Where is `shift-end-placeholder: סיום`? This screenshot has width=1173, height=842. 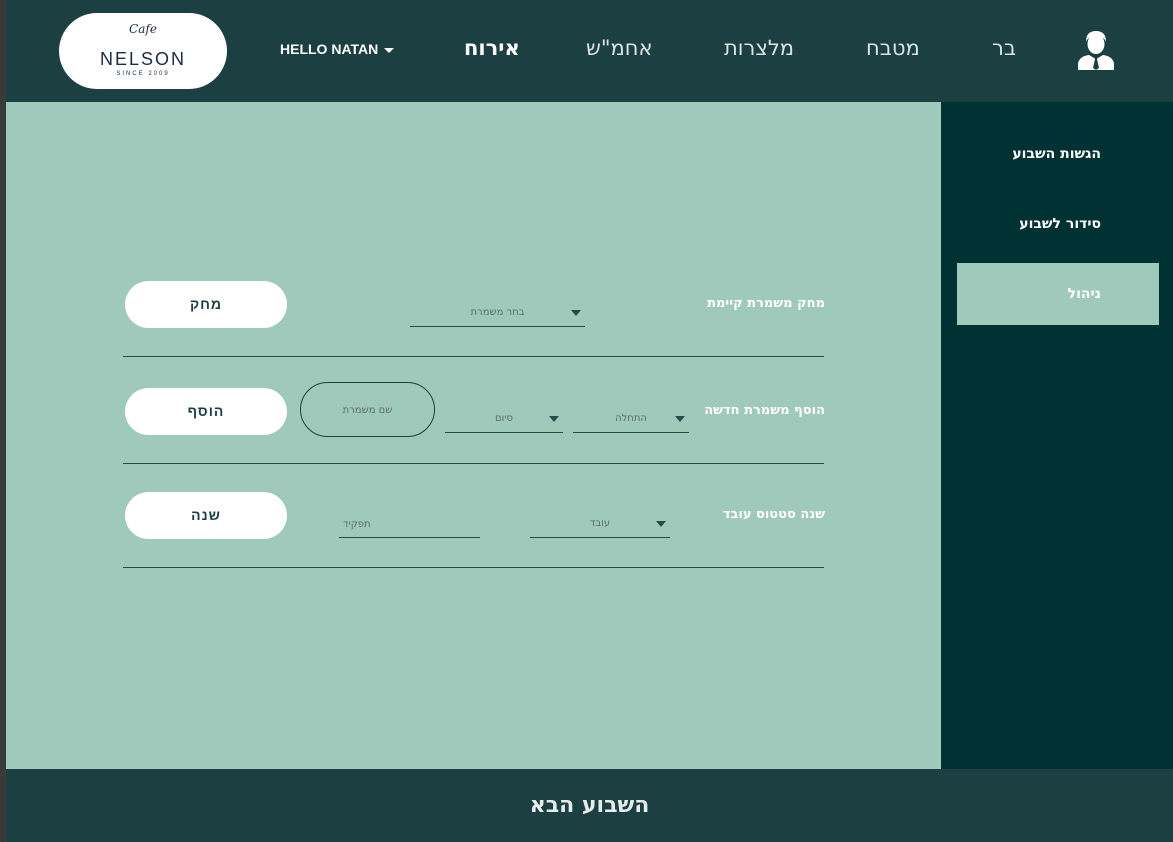 shift-end-placeholder: סיום is located at coordinates (504, 418).